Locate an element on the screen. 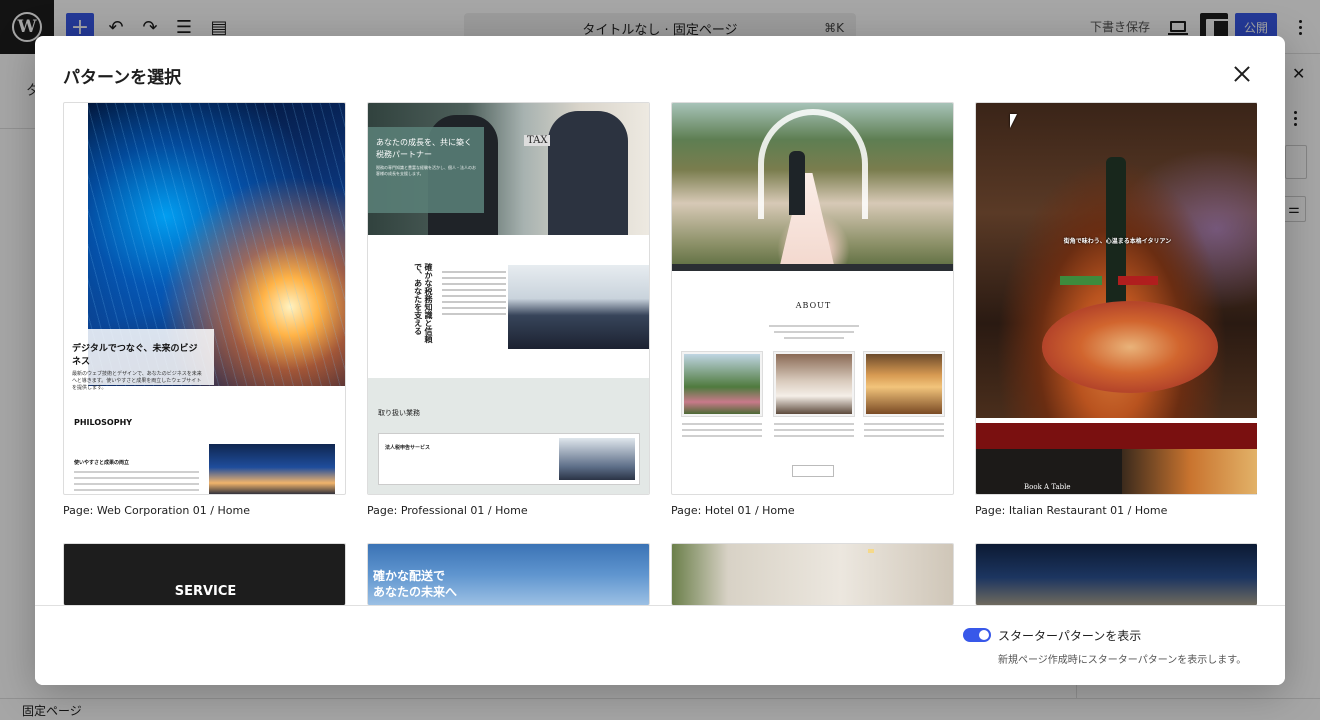 Image resolution: width=1320 pixels, height=720 pixels. pattern-card-hotel: ABOUT Page: Hotel 01 / Home is located at coordinates (812, 309).